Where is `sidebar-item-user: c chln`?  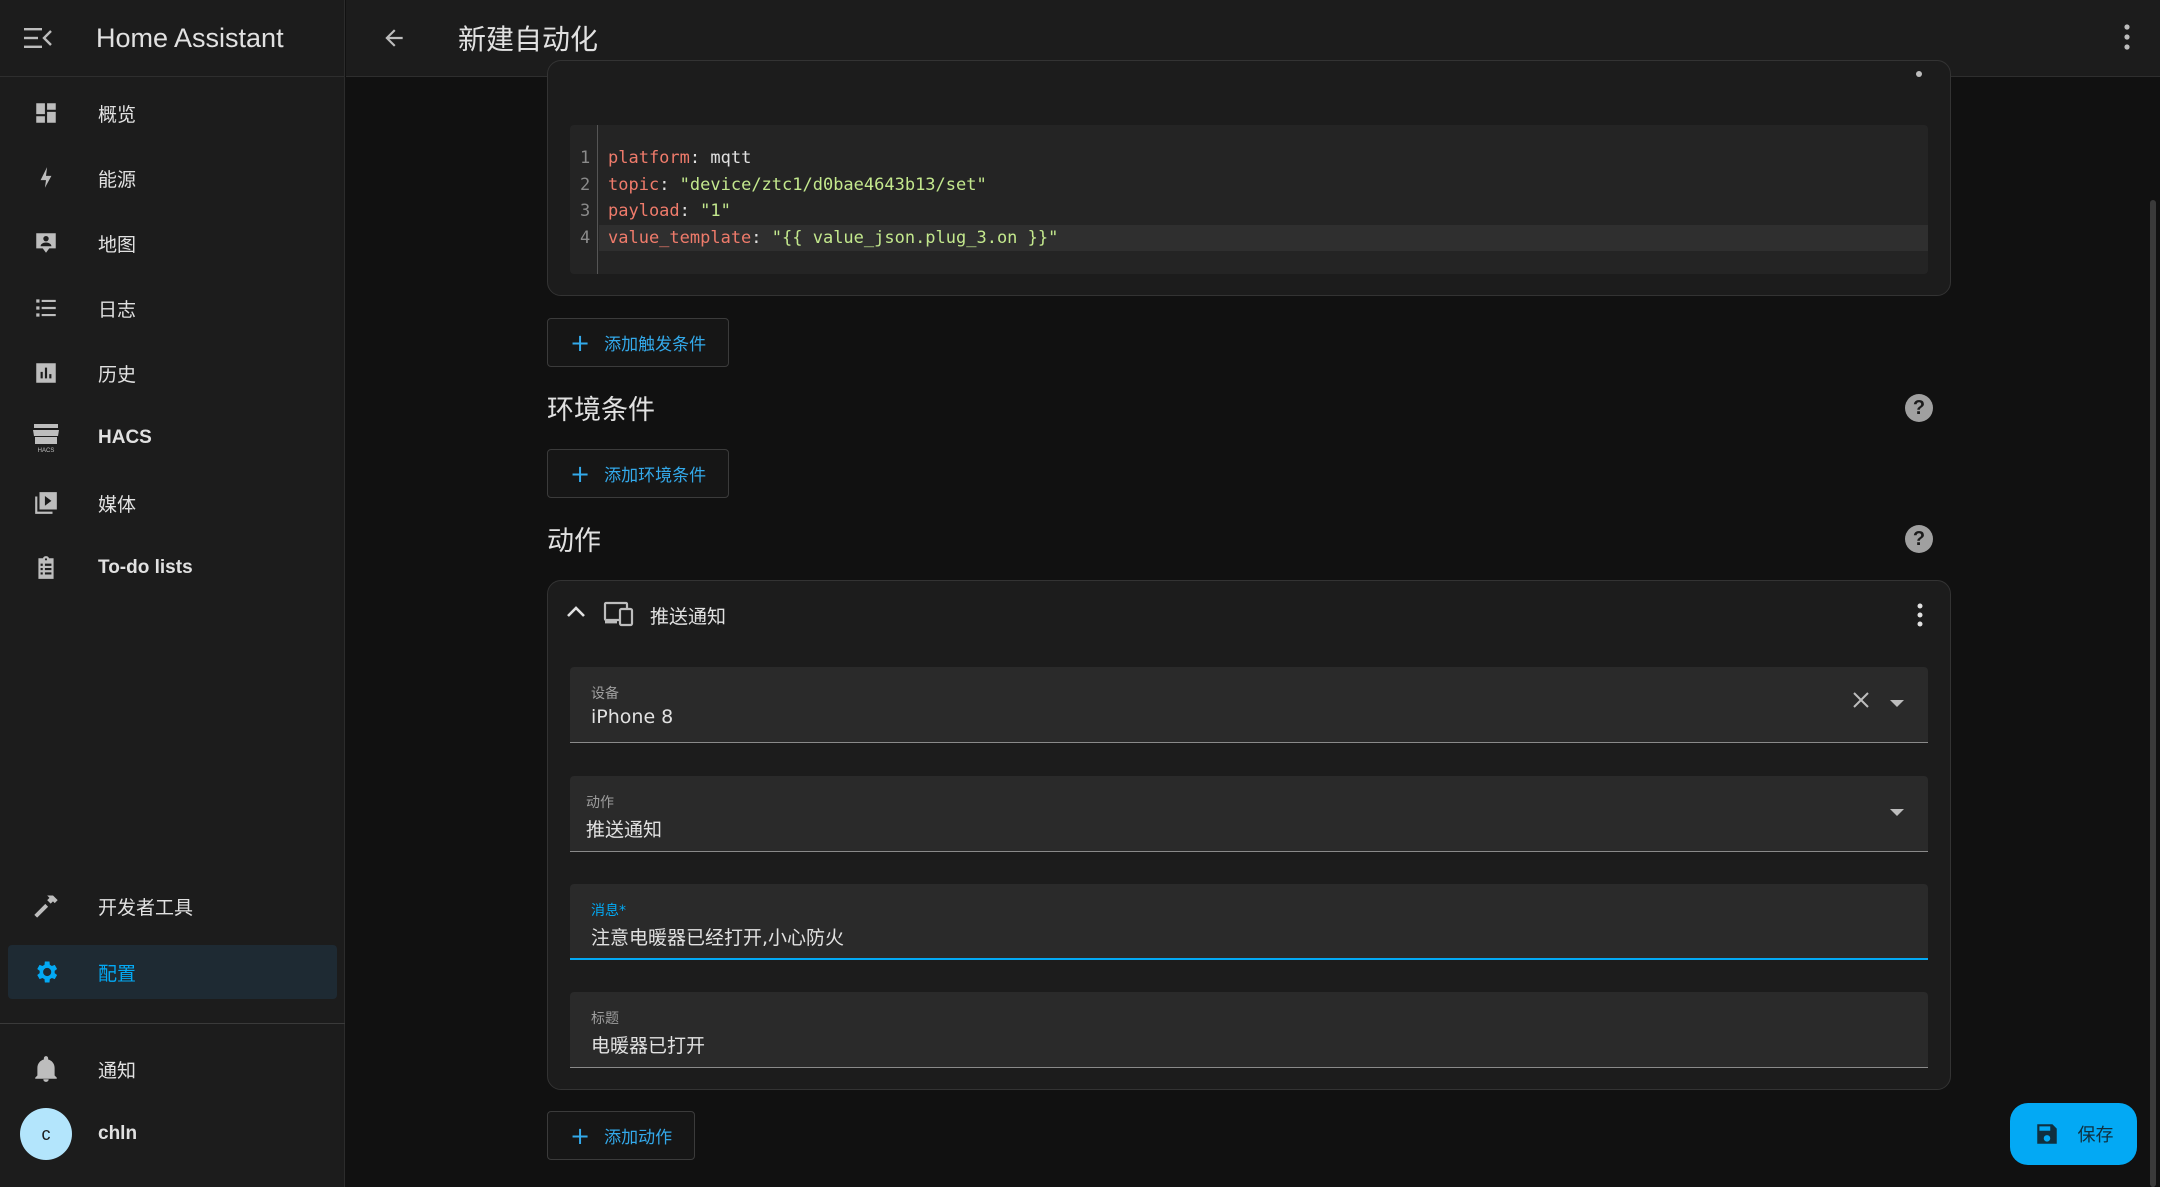 sidebar-item-user: c chln is located at coordinates (172, 1134).